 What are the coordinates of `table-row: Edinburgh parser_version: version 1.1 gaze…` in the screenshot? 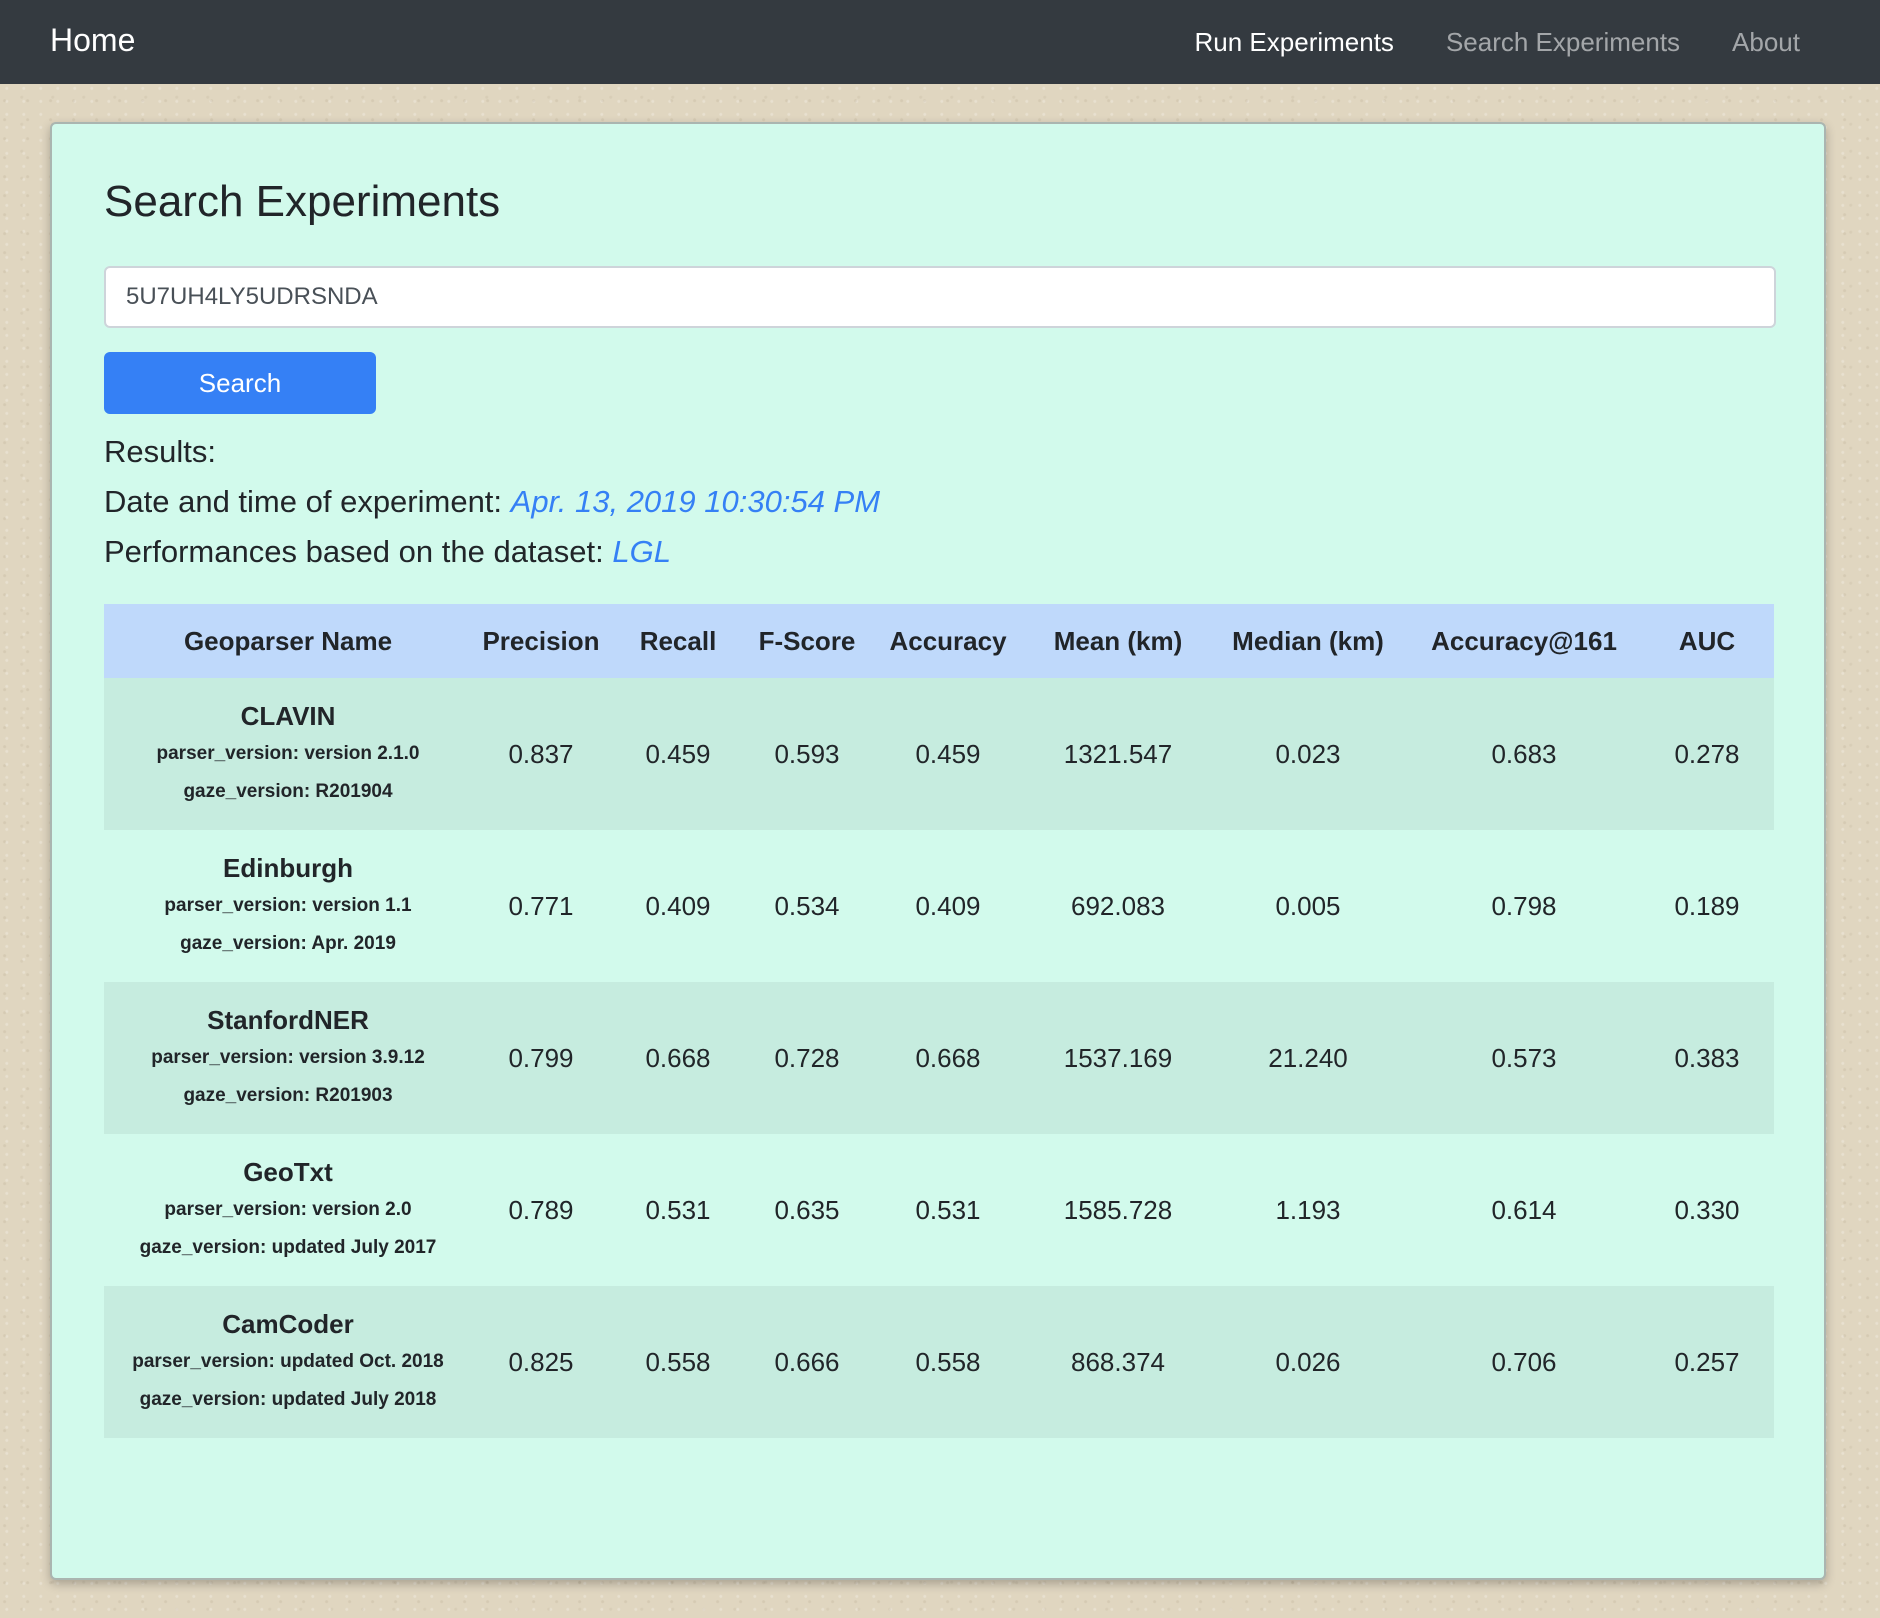 It's located at (939, 906).